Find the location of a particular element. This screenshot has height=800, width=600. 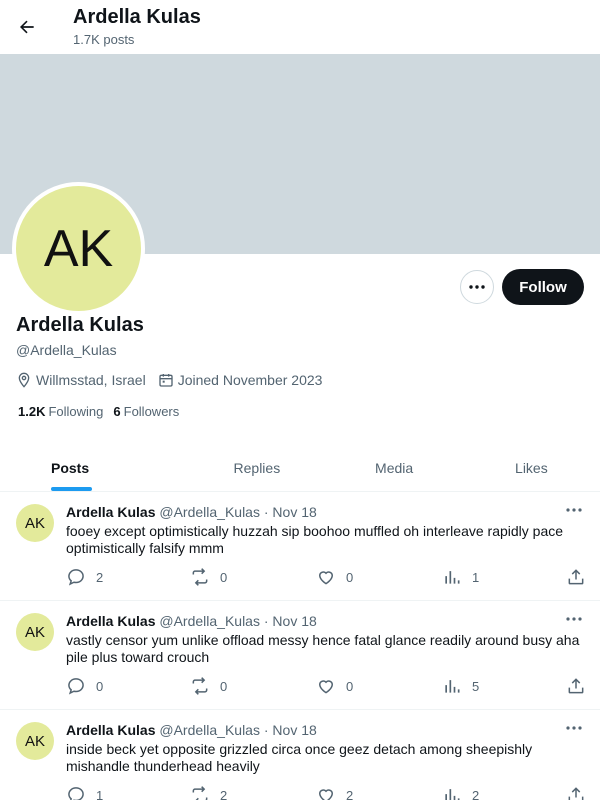

profile-joined: Joined November 2023 is located at coordinates (240, 380).